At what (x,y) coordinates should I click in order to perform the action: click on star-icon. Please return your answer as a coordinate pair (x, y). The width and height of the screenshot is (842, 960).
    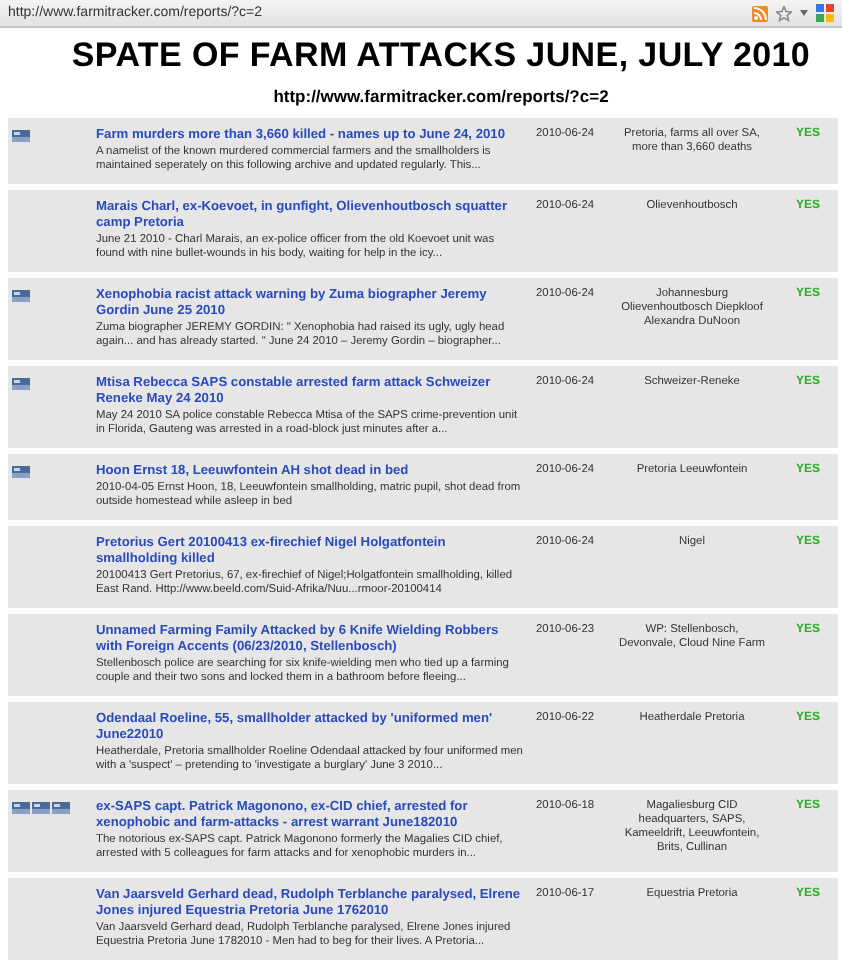
    Looking at the image, I should click on (784, 13).